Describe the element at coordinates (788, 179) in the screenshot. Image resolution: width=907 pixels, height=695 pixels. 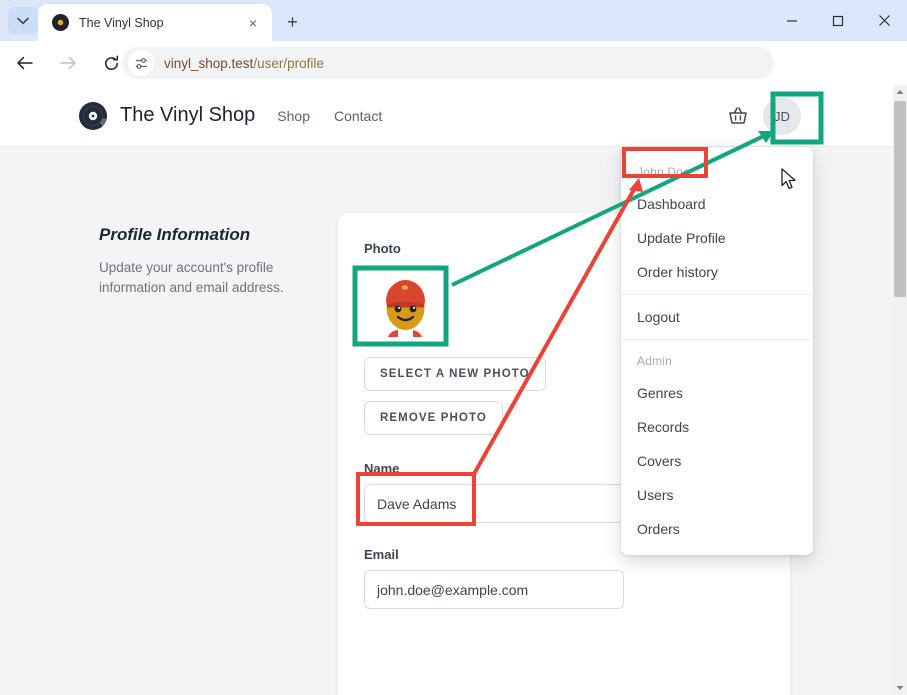
I see `mouse-cursor` at that location.